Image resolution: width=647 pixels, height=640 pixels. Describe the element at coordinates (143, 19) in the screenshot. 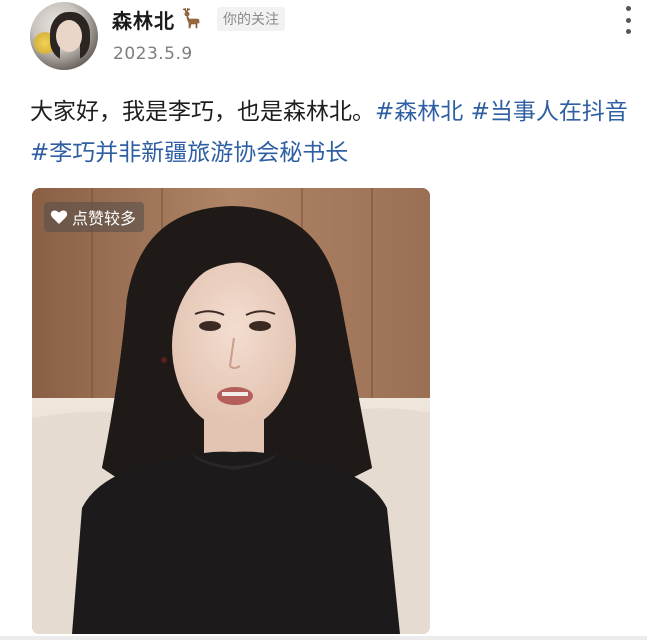

I see `author-name: 森林北` at that location.